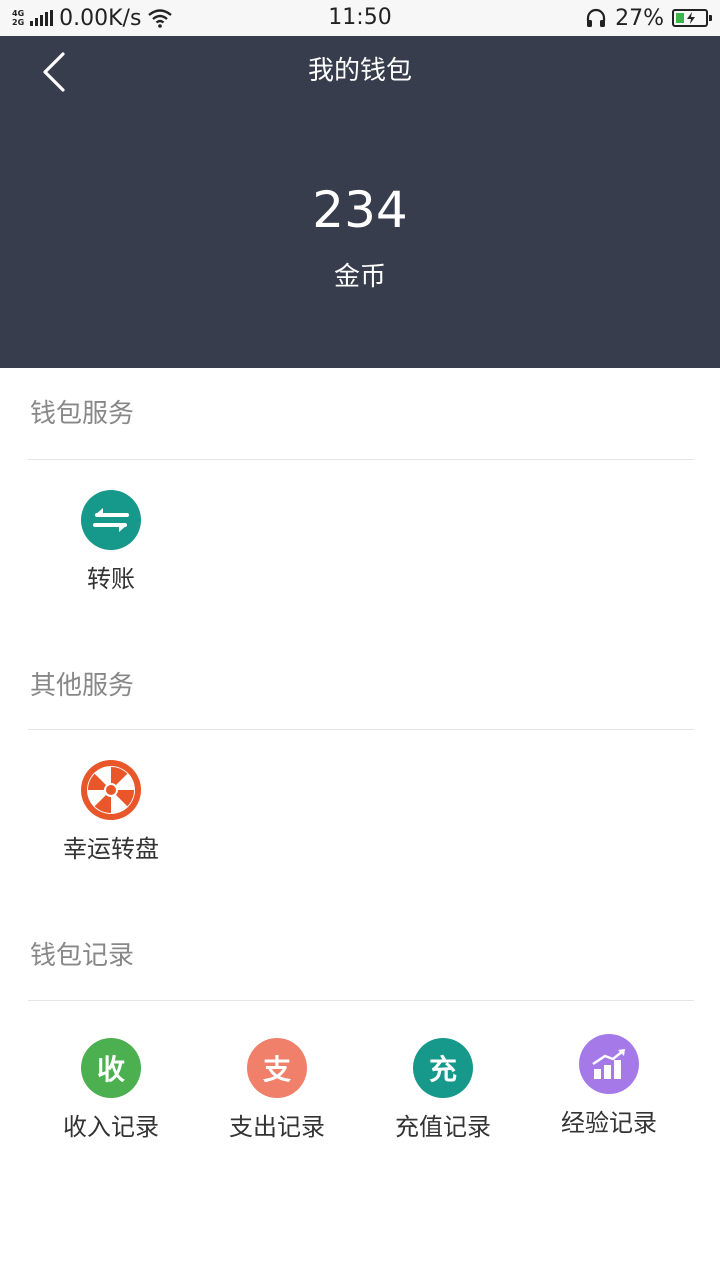 The height and width of the screenshot is (1280, 720). I want to click on section-title-wallet-records: 钱包记录, so click(82, 956).